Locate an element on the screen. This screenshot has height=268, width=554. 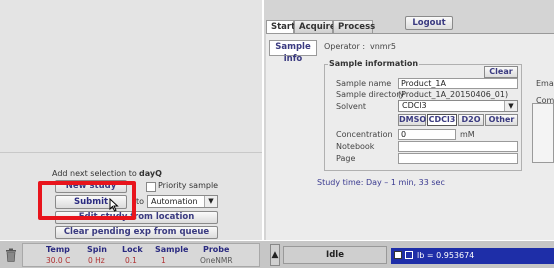
priority-checkbox is located at coordinates (151, 187).